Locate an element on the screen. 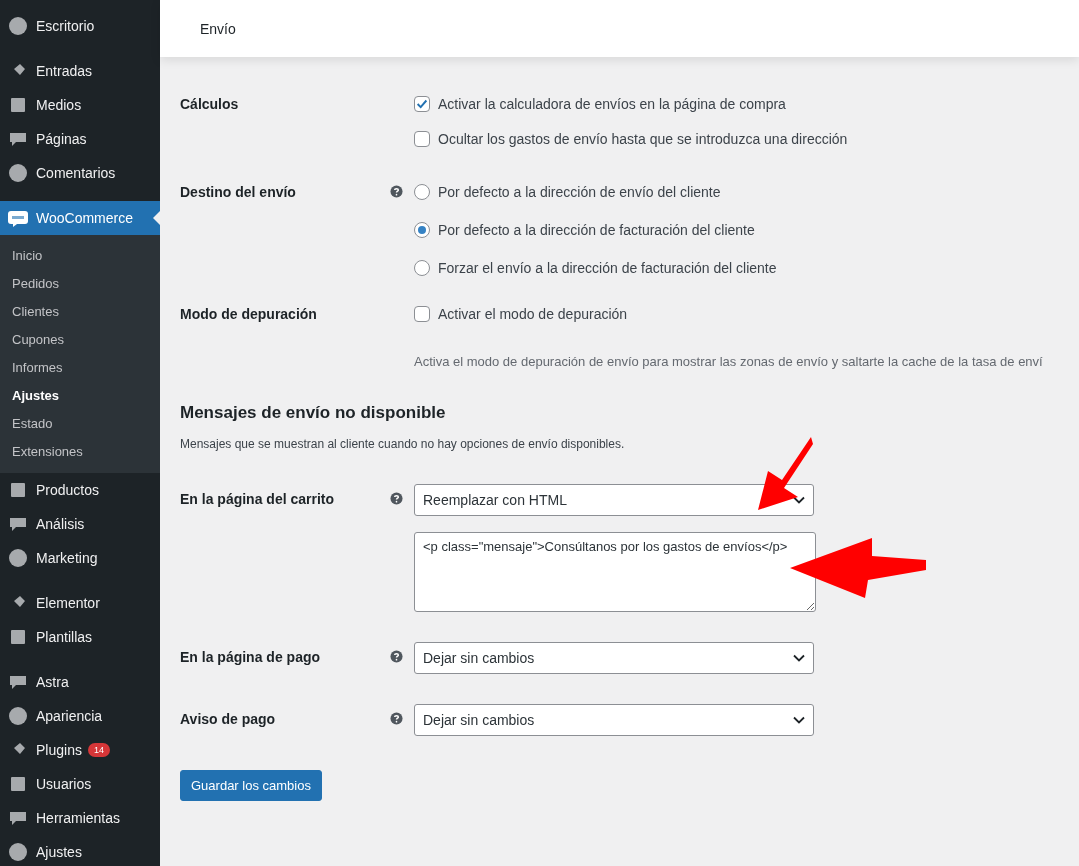  page-title: Envío is located at coordinates (218, 28).